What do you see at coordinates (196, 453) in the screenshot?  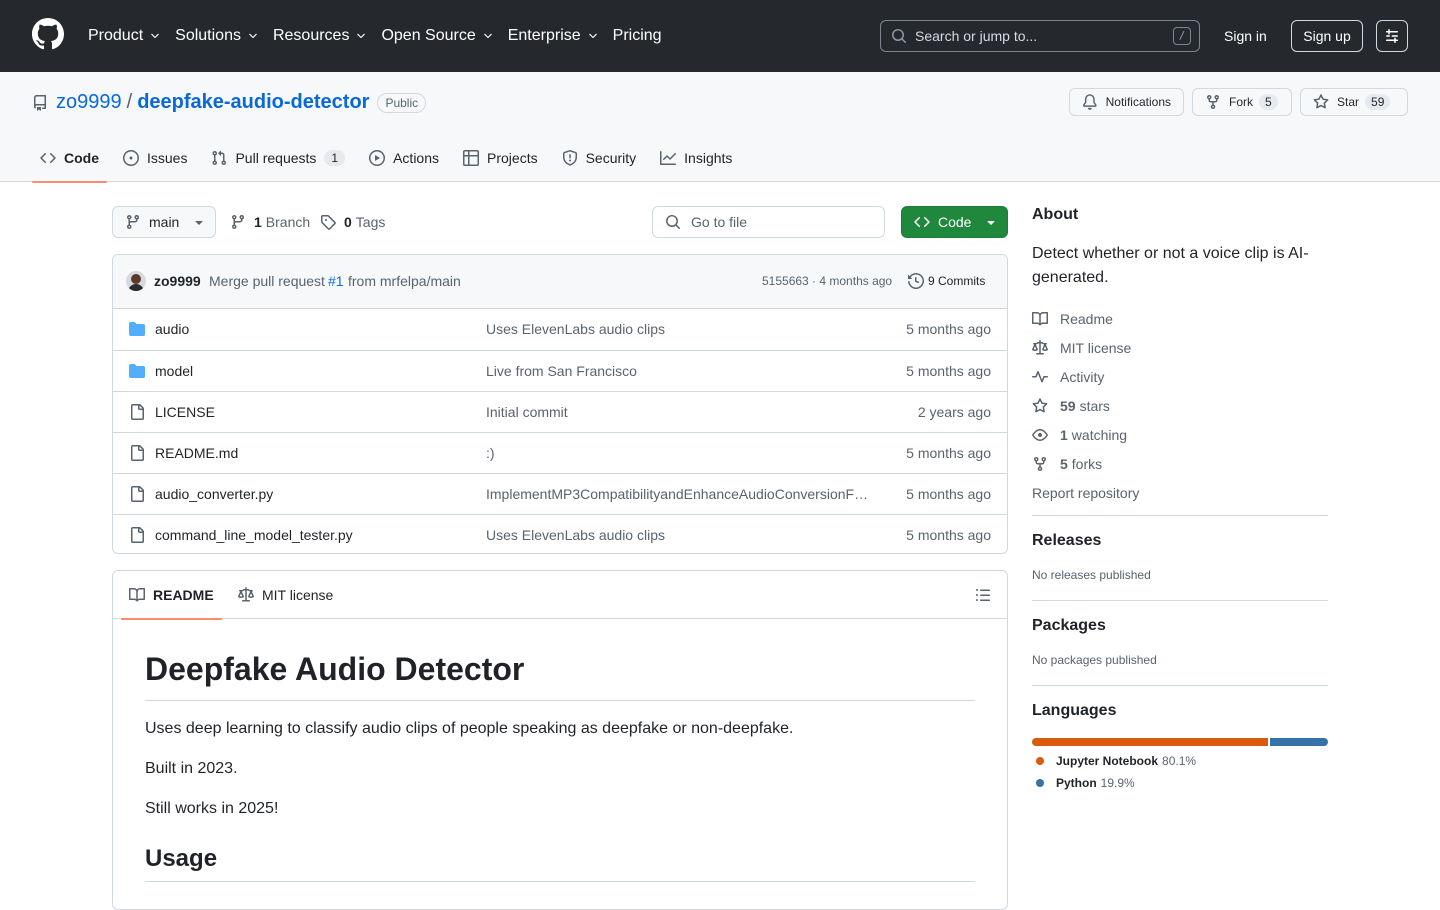 I see `file-name-link: README.md` at bounding box center [196, 453].